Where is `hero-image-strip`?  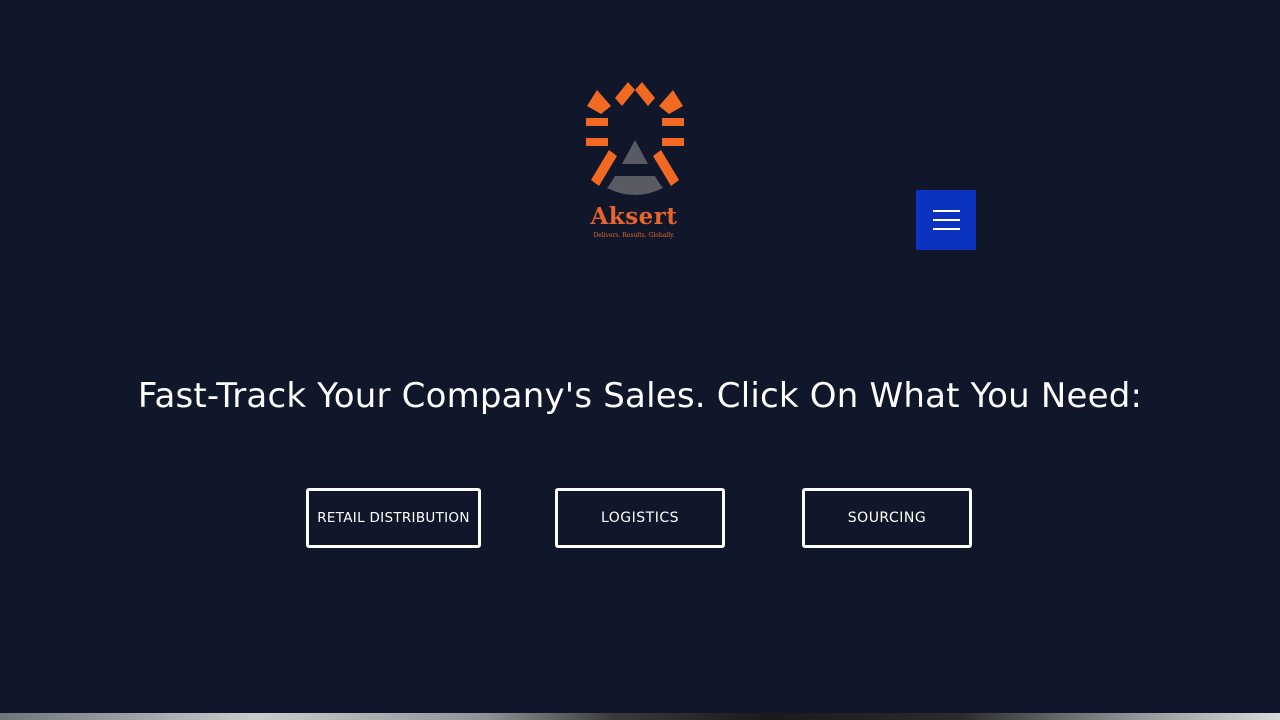 hero-image-strip is located at coordinates (640, 716).